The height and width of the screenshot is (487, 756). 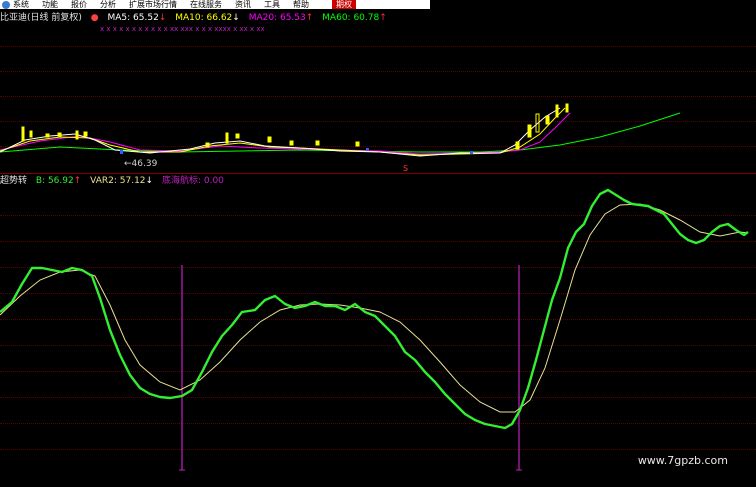 I want to click on low-price-marker: ←46.39, so click(x=141, y=164).